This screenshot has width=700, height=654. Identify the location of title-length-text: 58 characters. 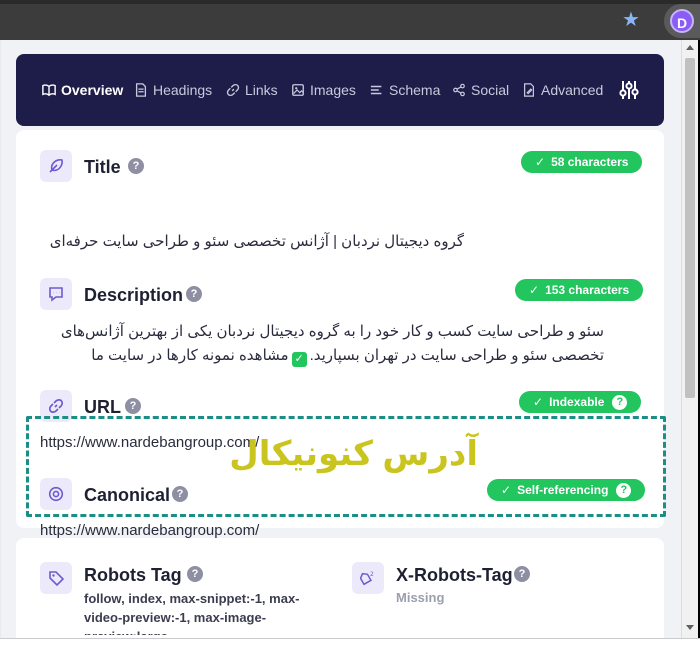
(590, 162).